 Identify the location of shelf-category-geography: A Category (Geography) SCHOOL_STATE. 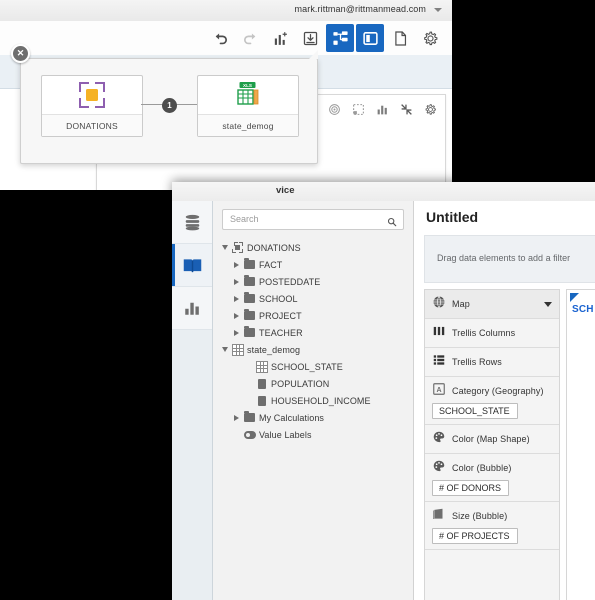
(492, 401).